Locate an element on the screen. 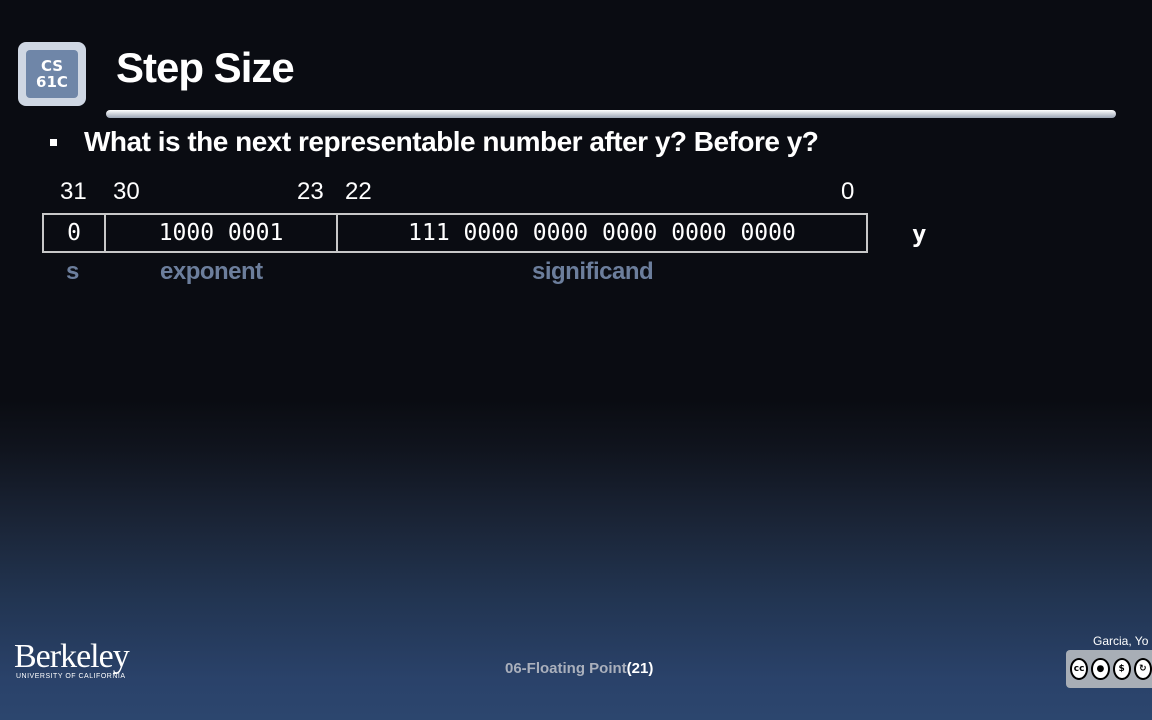 The image size is (1152, 720). cc-icon: cc is located at coordinates (1079, 669).